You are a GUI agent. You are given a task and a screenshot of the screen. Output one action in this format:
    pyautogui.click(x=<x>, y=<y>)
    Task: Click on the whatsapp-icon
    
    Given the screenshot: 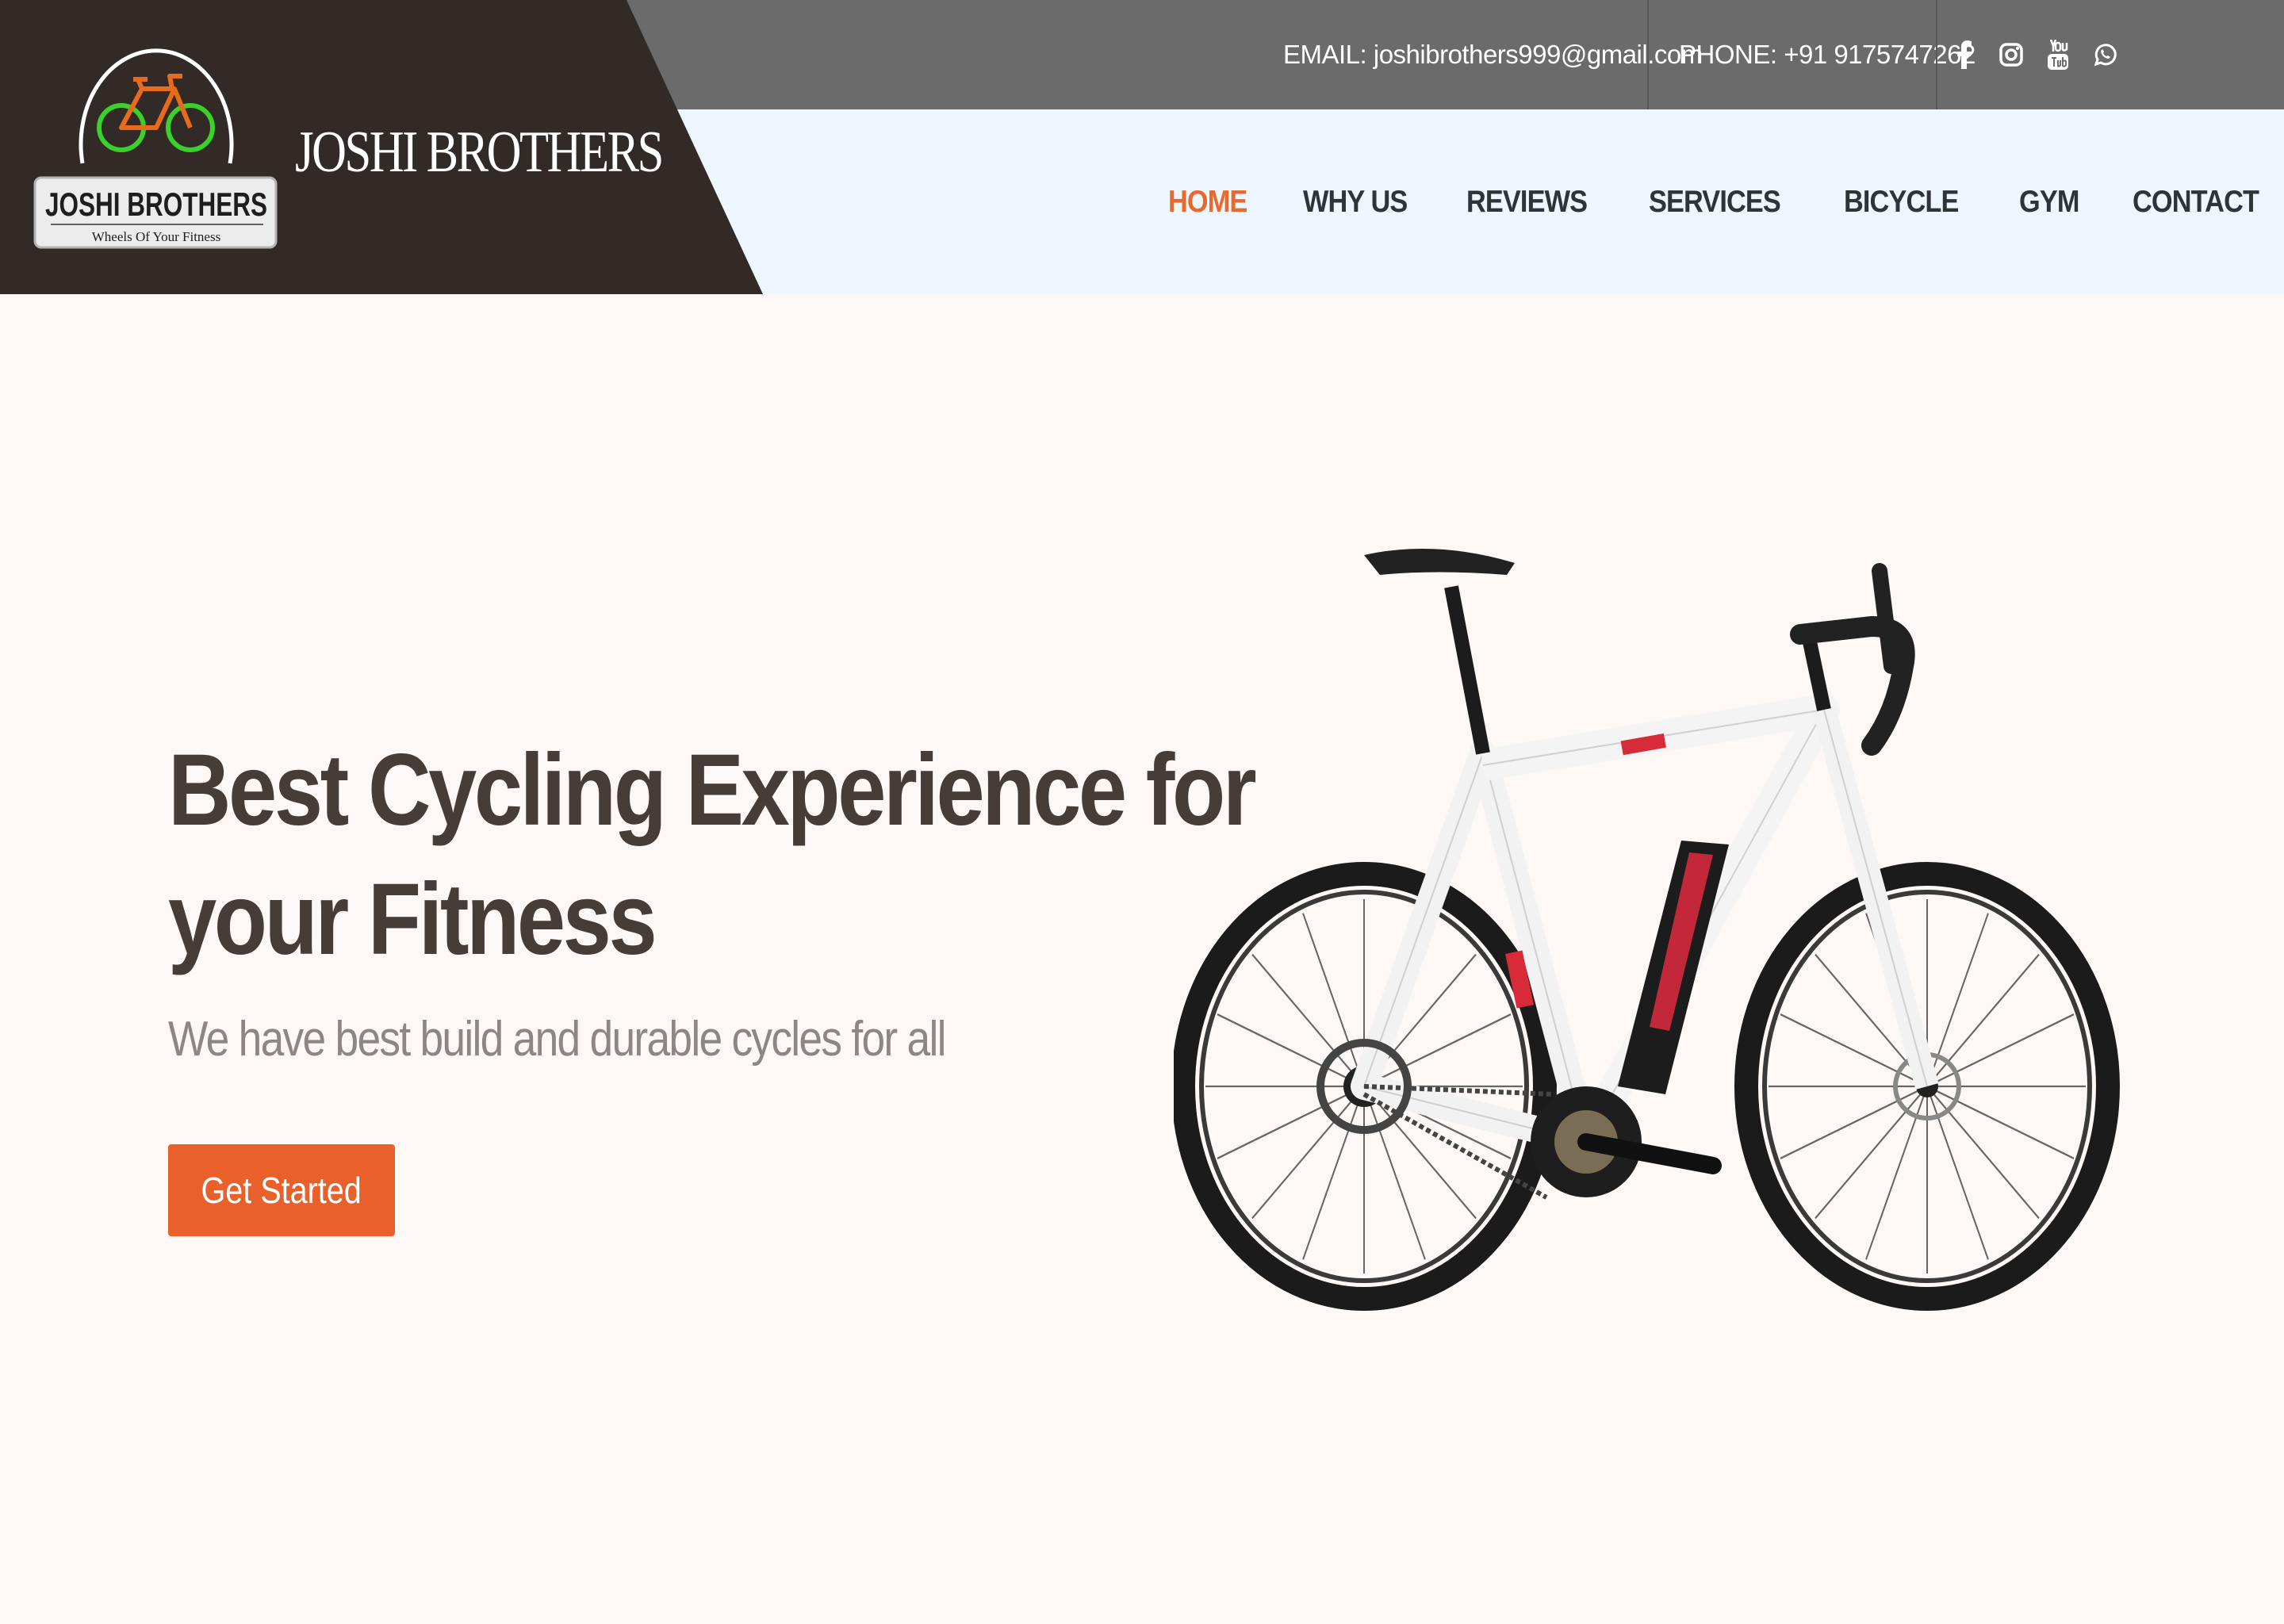 What is the action you would take?
    pyautogui.click(x=2104, y=55)
    